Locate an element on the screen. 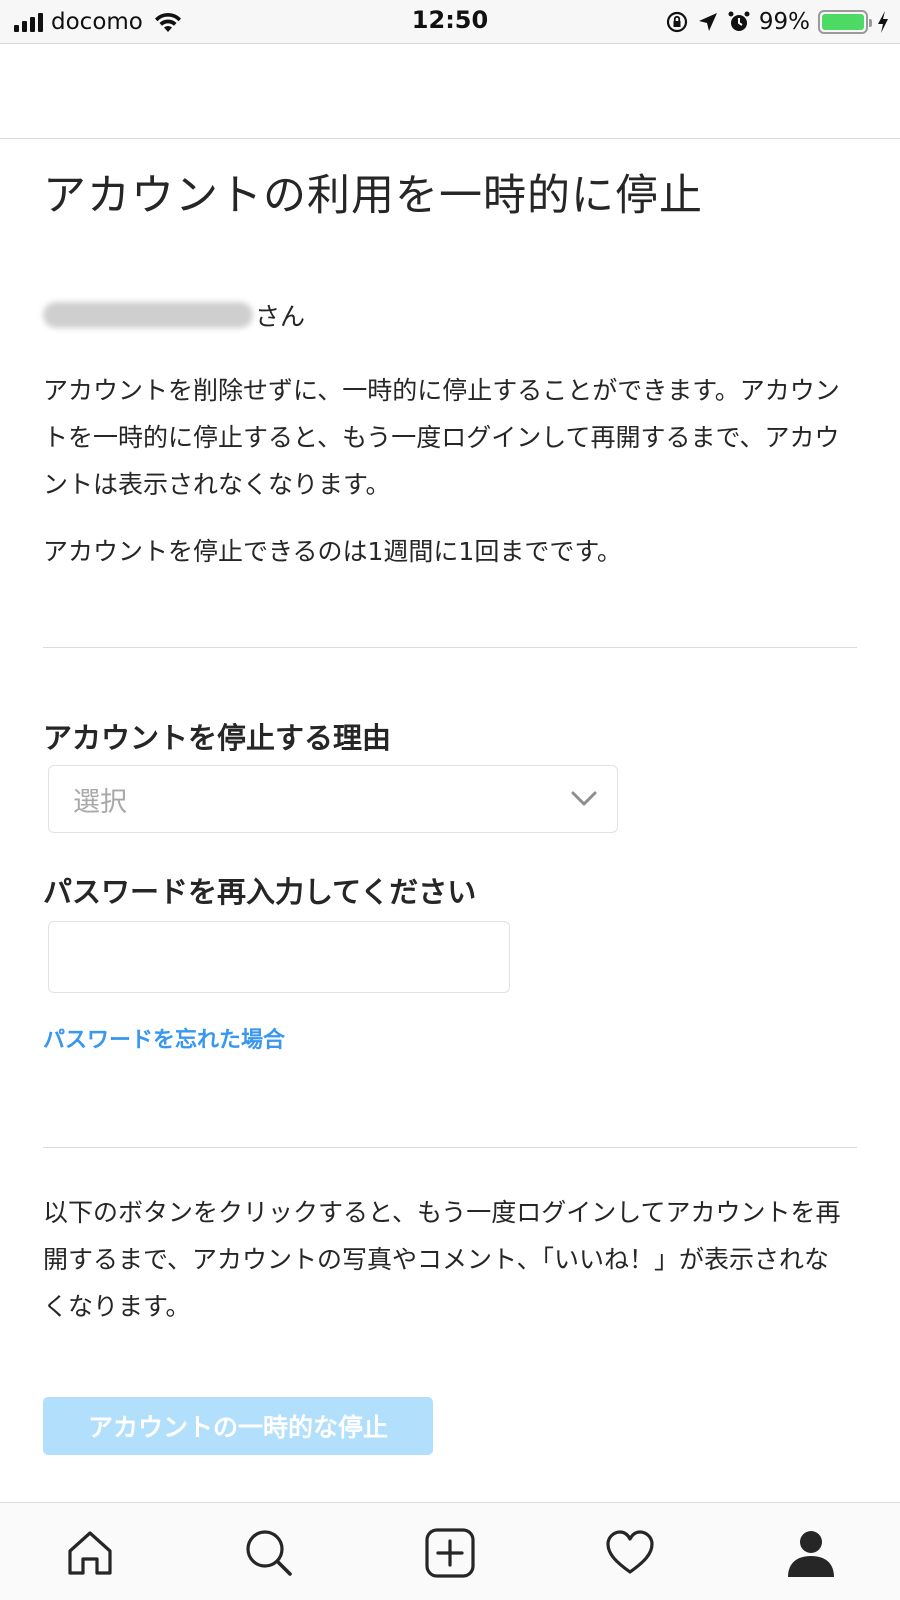  username-redacted is located at coordinates (148, 315).